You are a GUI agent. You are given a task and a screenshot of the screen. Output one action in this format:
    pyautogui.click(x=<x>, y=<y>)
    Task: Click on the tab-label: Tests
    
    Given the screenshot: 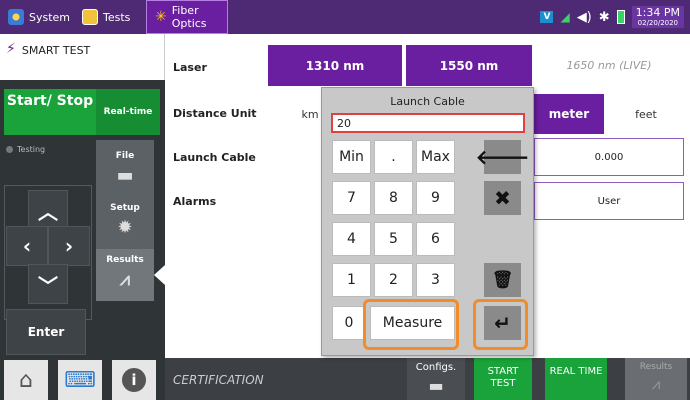 What is the action you would take?
    pyautogui.click(x=117, y=17)
    